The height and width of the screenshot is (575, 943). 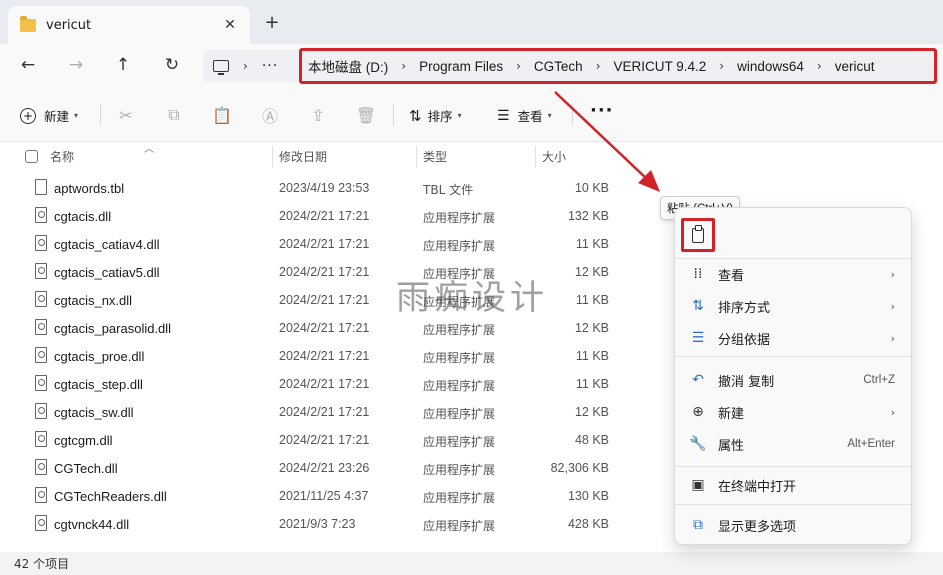 I want to click on sort-ascending-icon: ︿, so click(x=149, y=149).